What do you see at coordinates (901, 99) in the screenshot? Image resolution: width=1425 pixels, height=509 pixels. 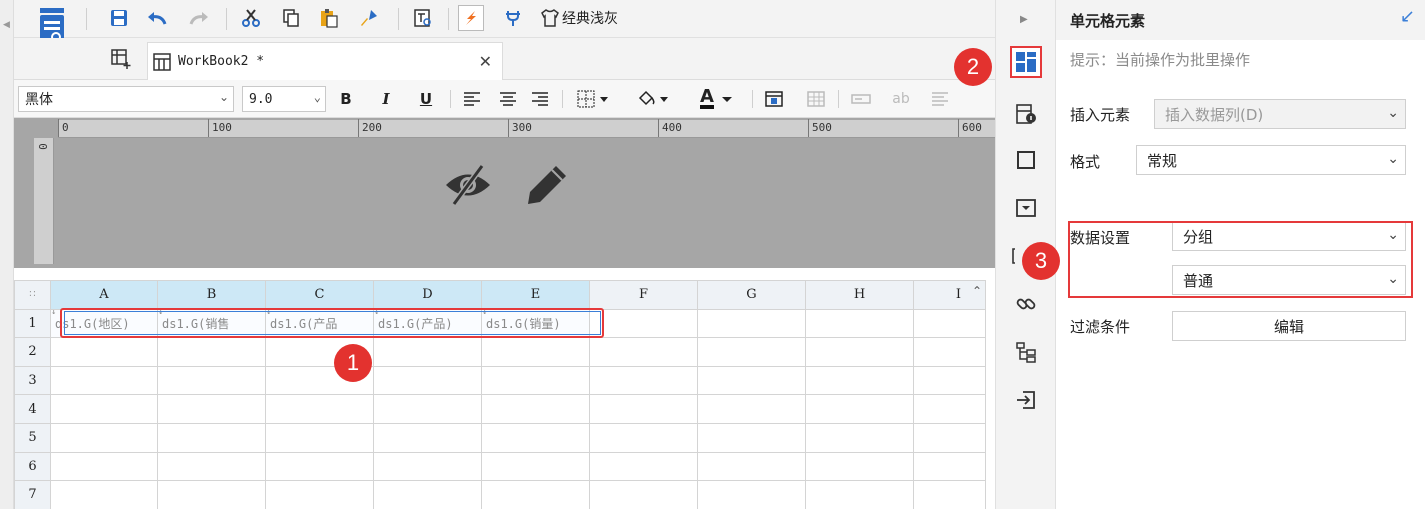 I see `ab-label: ab` at bounding box center [901, 99].